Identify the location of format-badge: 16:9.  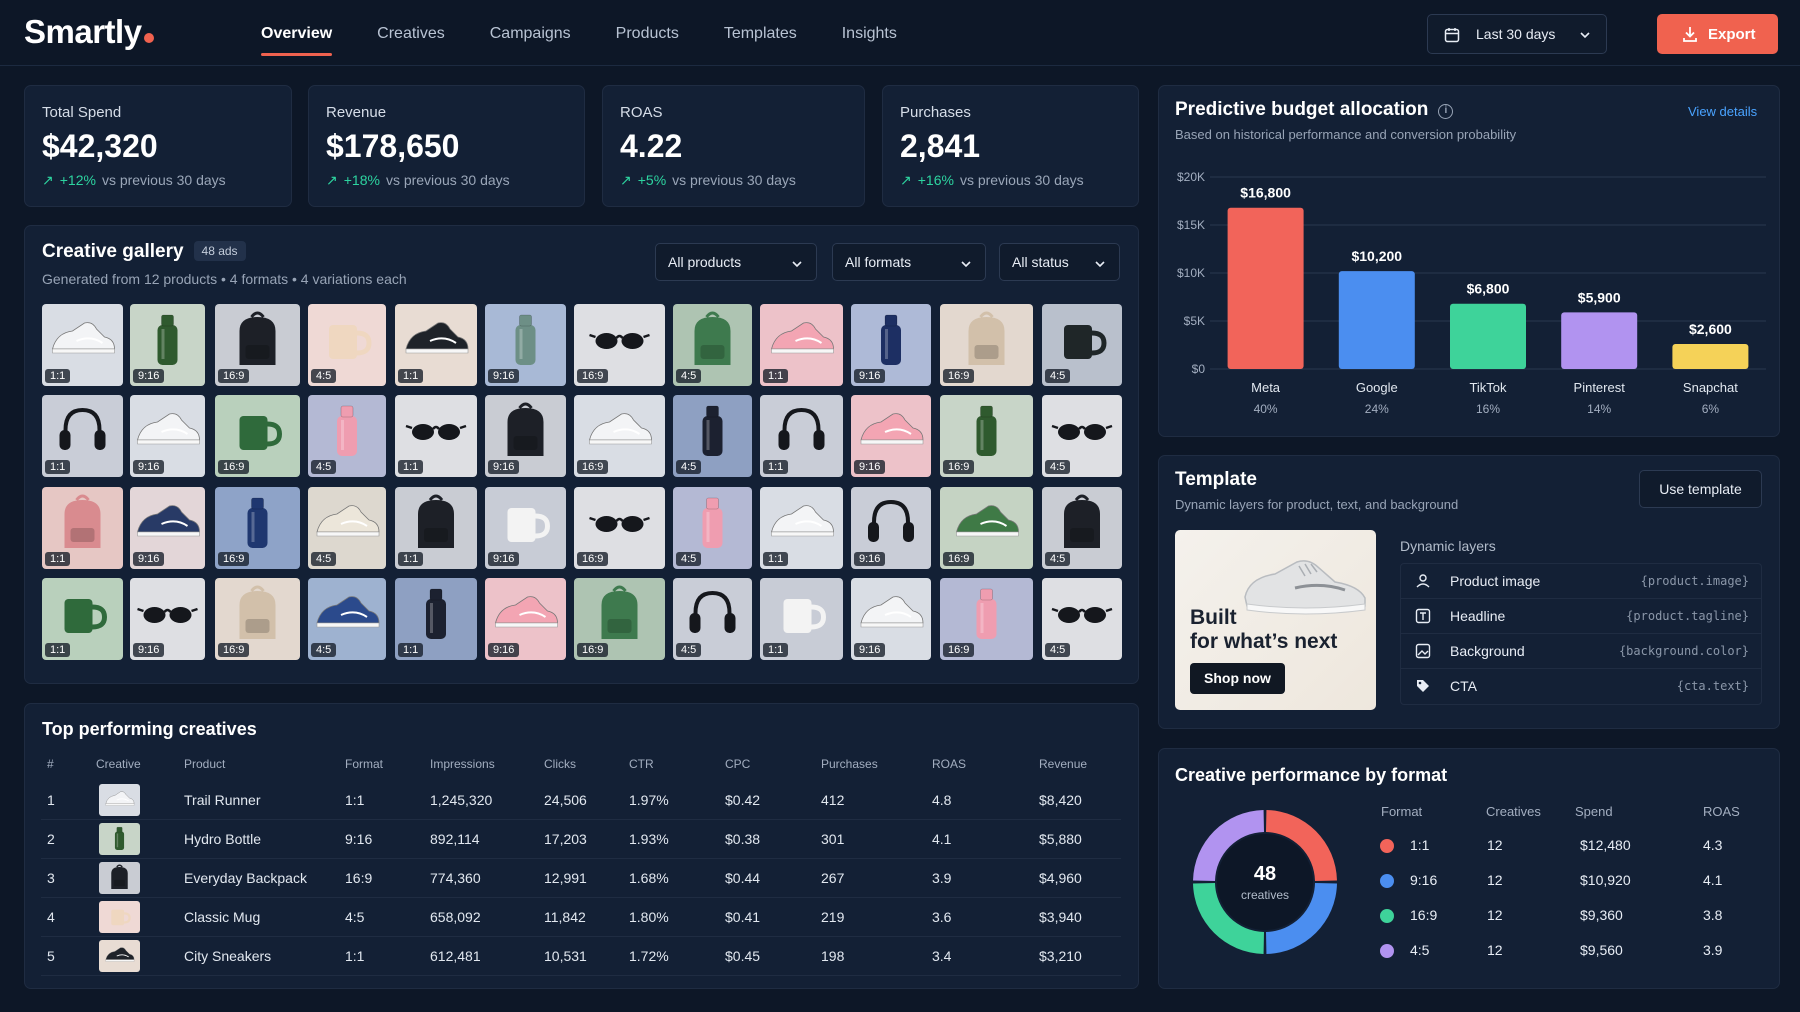
(959, 650).